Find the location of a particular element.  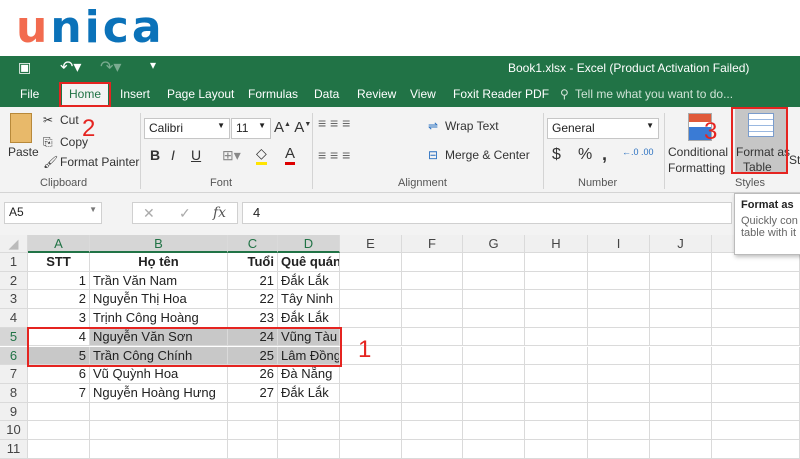

column-header: E is located at coordinates (371, 244).